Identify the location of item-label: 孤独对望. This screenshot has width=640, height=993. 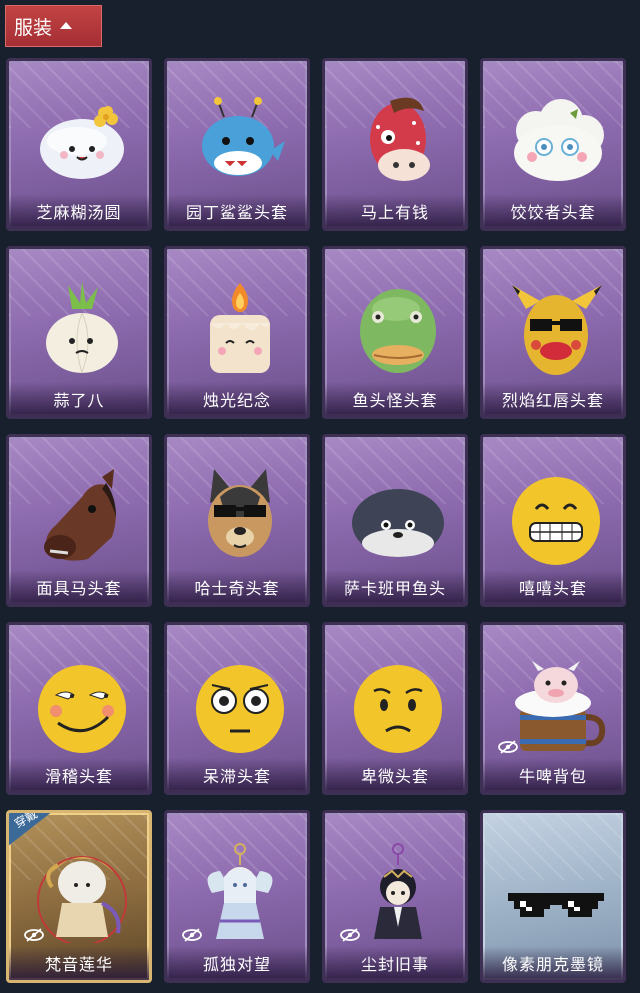
(237, 963).